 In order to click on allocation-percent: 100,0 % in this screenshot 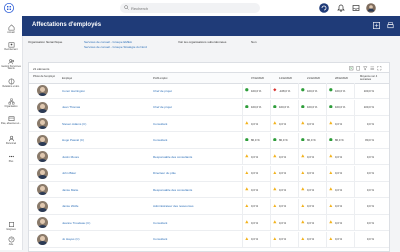, I will do `click(256, 90)`.